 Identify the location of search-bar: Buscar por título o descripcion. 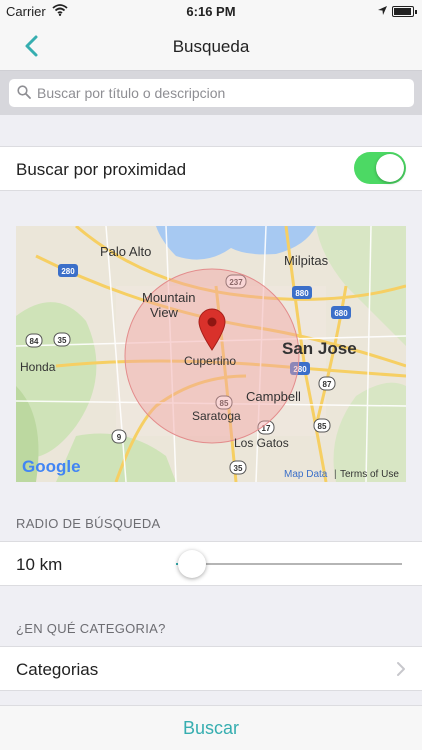
(211, 92).